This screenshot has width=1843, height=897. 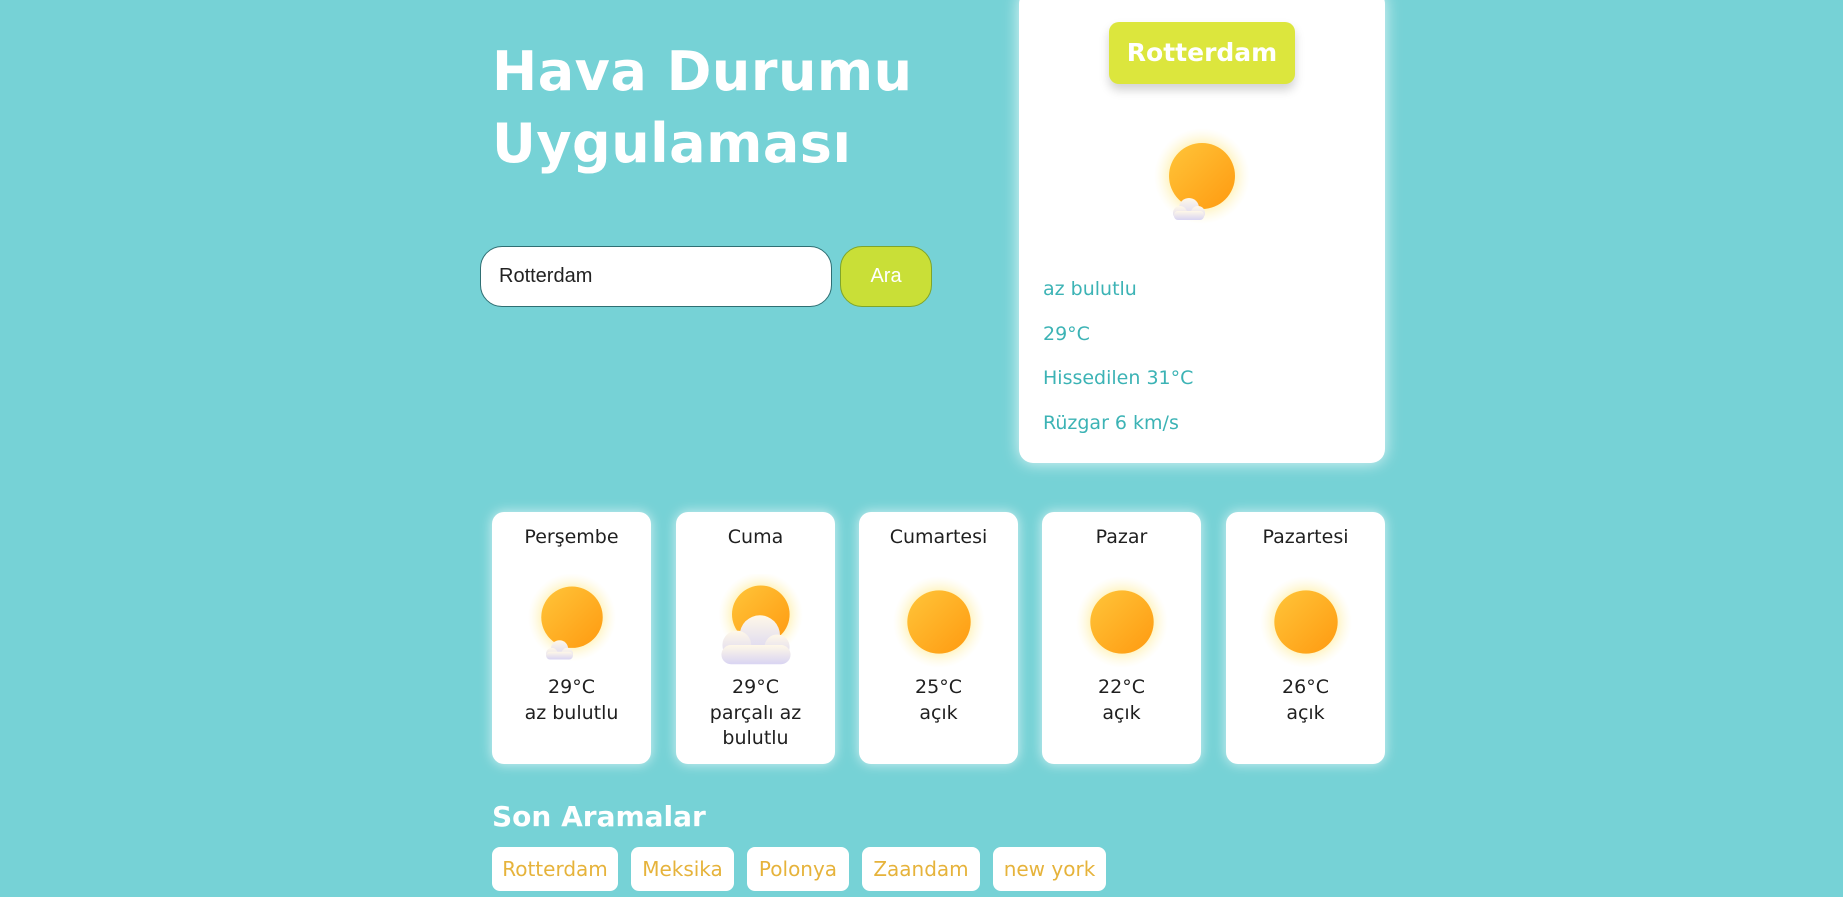 What do you see at coordinates (1118, 378) in the screenshot?
I see `current-feels-like: Hissedilen 31°C` at bounding box center [1118, 378].